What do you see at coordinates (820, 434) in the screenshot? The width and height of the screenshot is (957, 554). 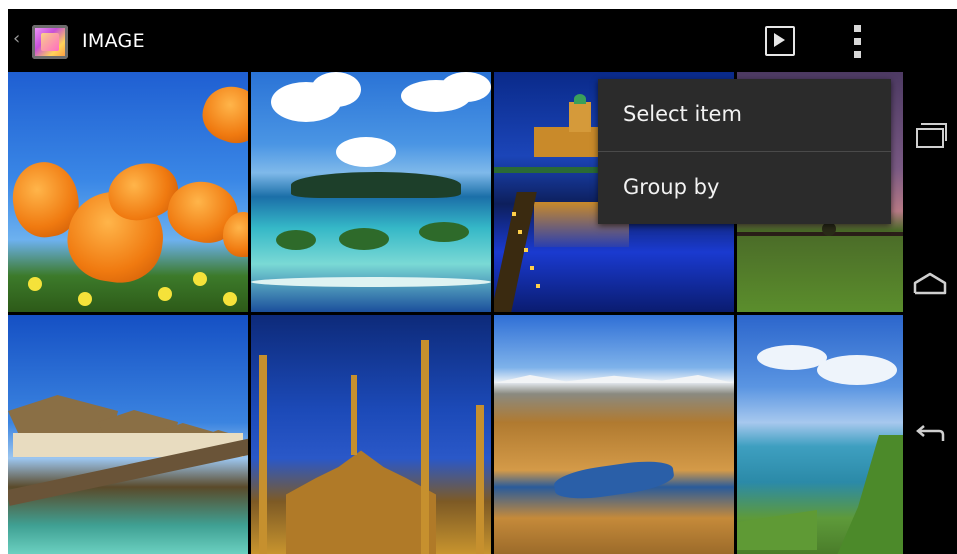 I see `coastline-photo` at bounding box center [820, 434].